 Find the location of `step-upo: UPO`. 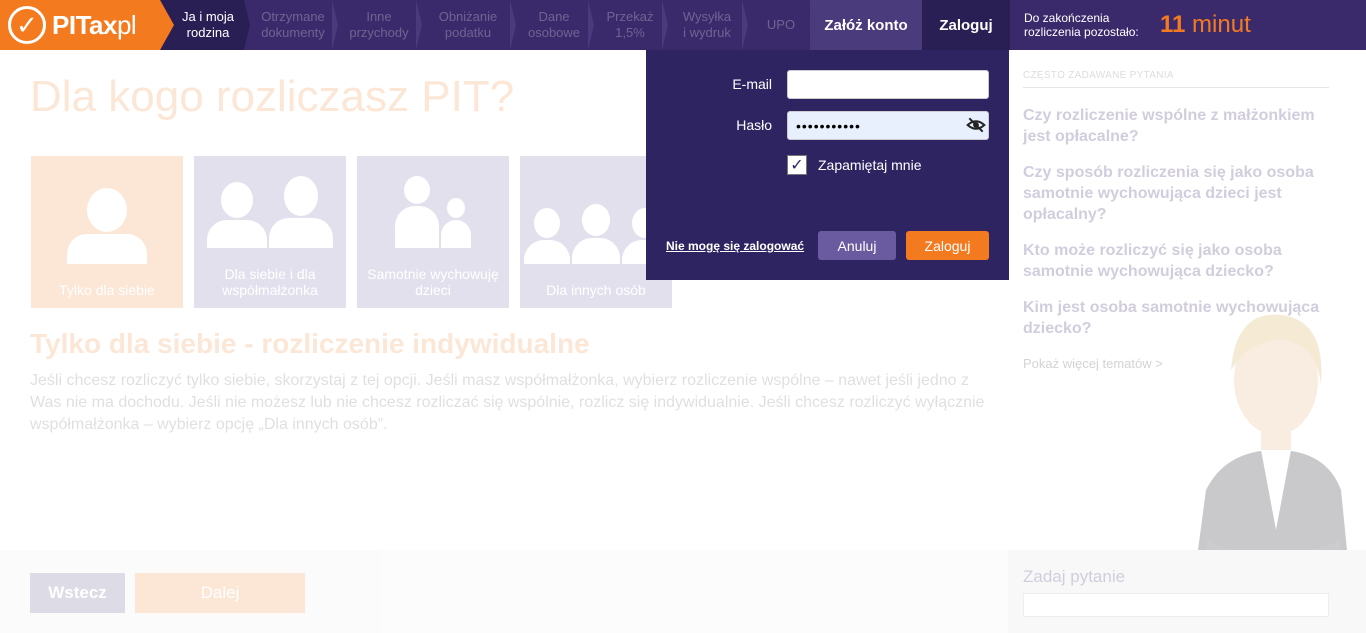

step-upo: UPO is located at coordinates (779, 25).